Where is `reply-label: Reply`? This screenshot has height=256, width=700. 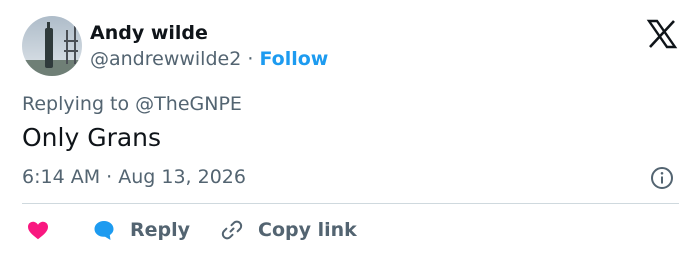
reply-label: Reply is located at coordinates (160, 230).